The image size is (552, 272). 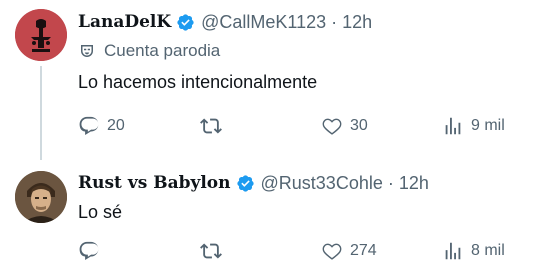 What do you see at coordinates (488, 125) in the screenshot?
I see `views-count: 9 mil` at bounding box center [488, 125].